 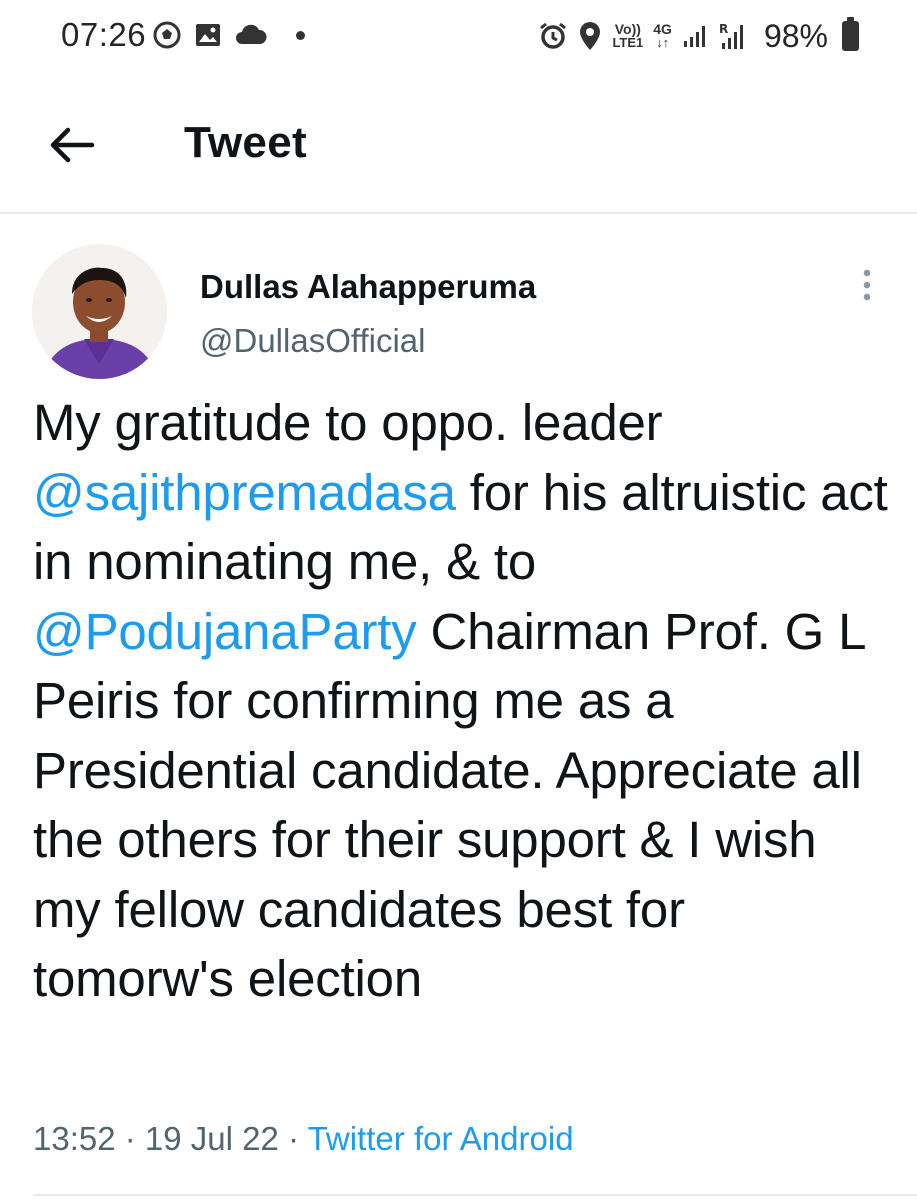 What do you see at coordinates (208, 35) in the screenshot?
I see `gallery-icon` at bounding box center [208, 35].